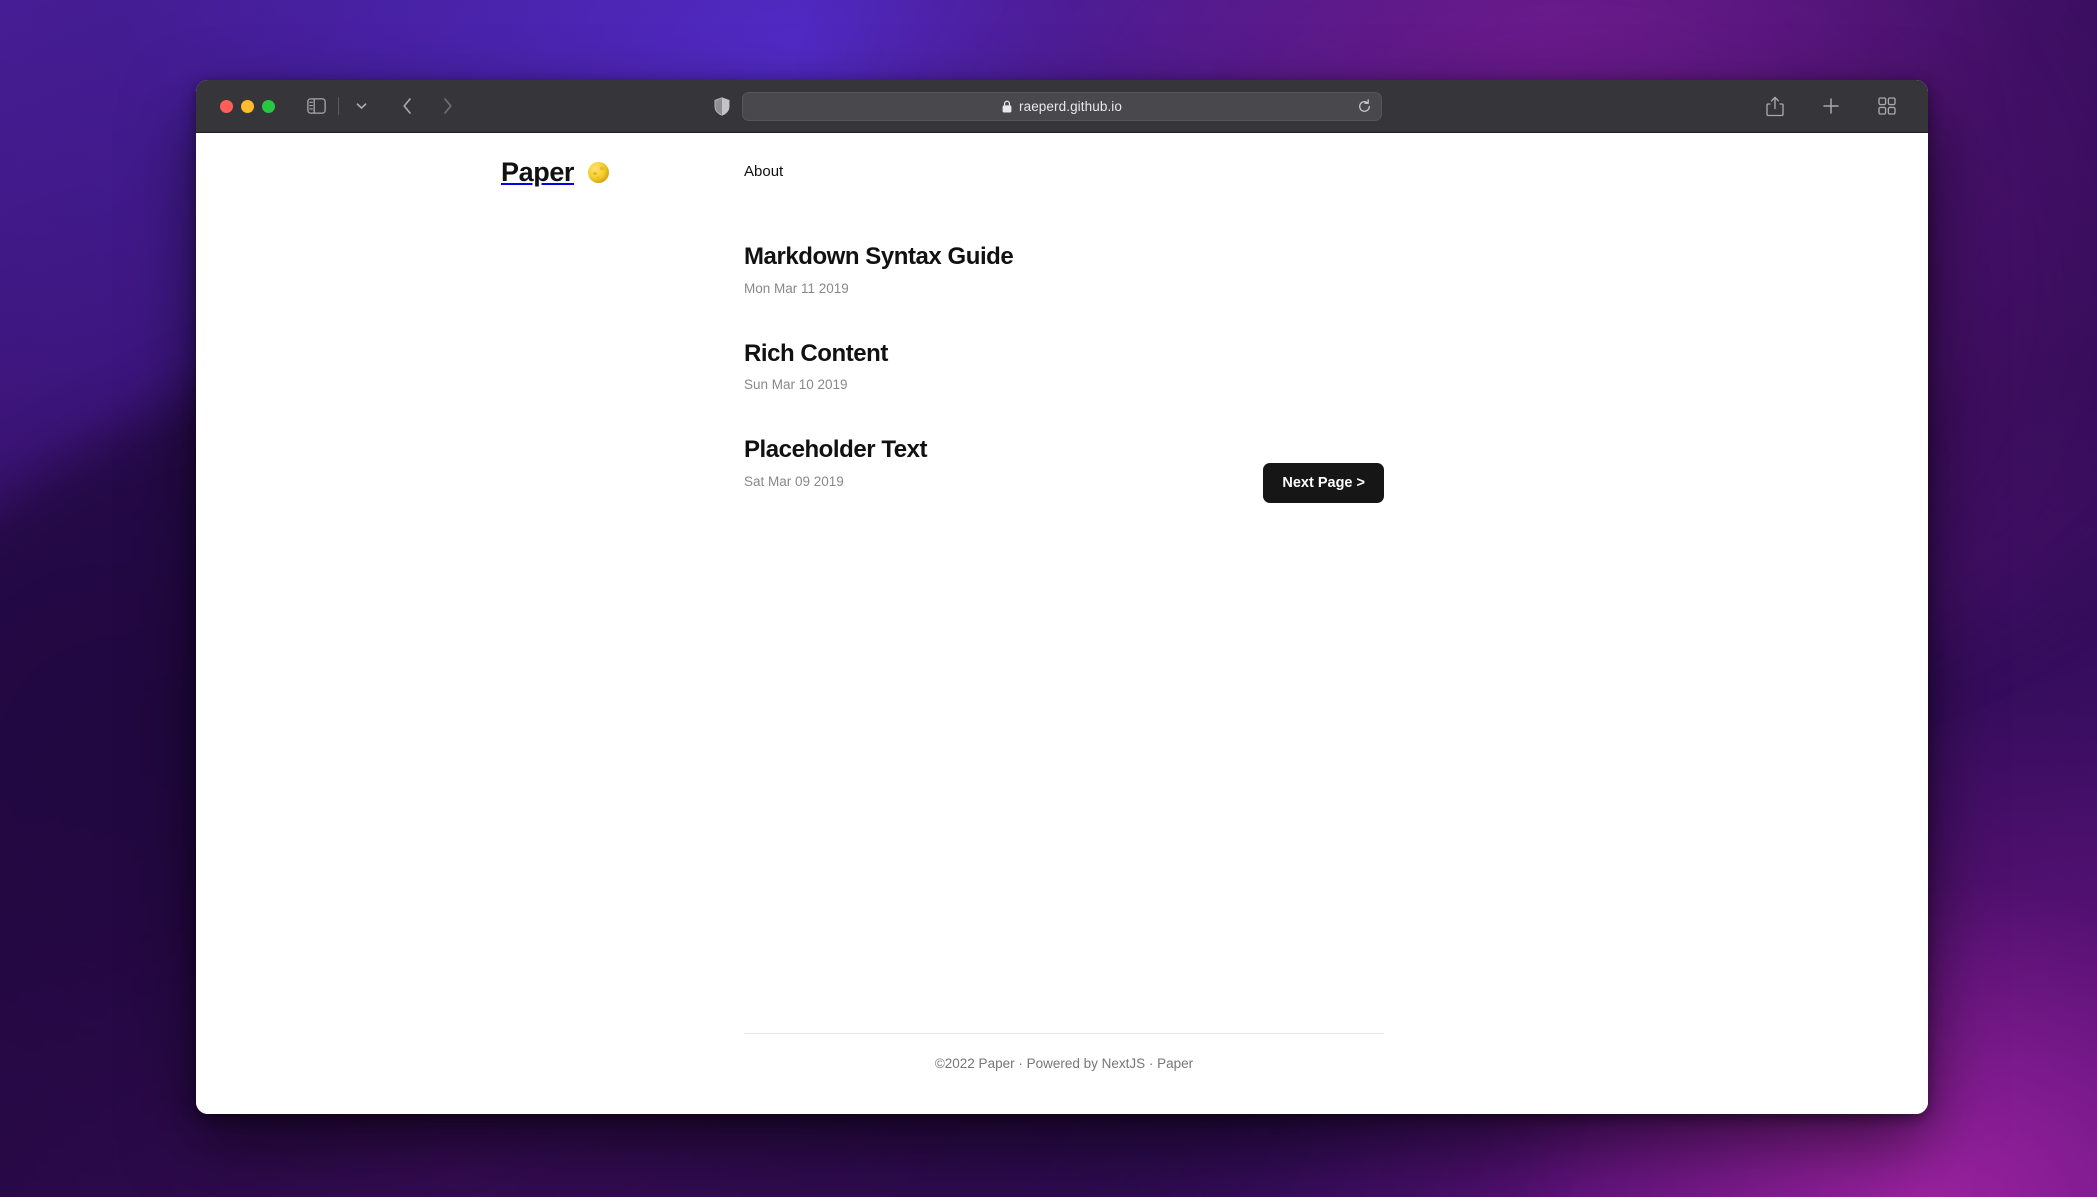 The image size is (2097, 1197). I want to click on toolbar-divider, so click(338, 106).